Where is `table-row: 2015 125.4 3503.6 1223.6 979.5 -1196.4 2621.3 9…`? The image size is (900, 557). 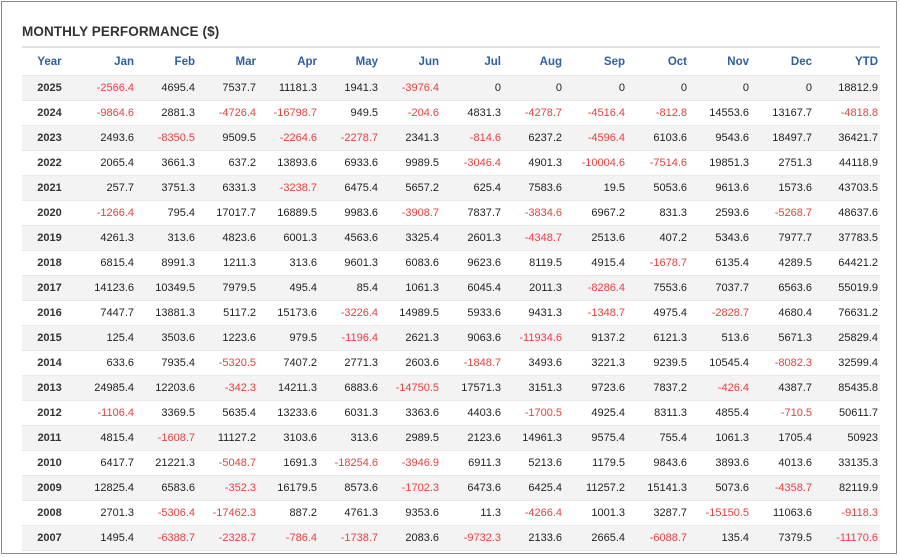
table-row: 2015 125.4 3503.6 1223.6 979.5 -1196.4 2621.3 9… is located at coordinates (451, 338).